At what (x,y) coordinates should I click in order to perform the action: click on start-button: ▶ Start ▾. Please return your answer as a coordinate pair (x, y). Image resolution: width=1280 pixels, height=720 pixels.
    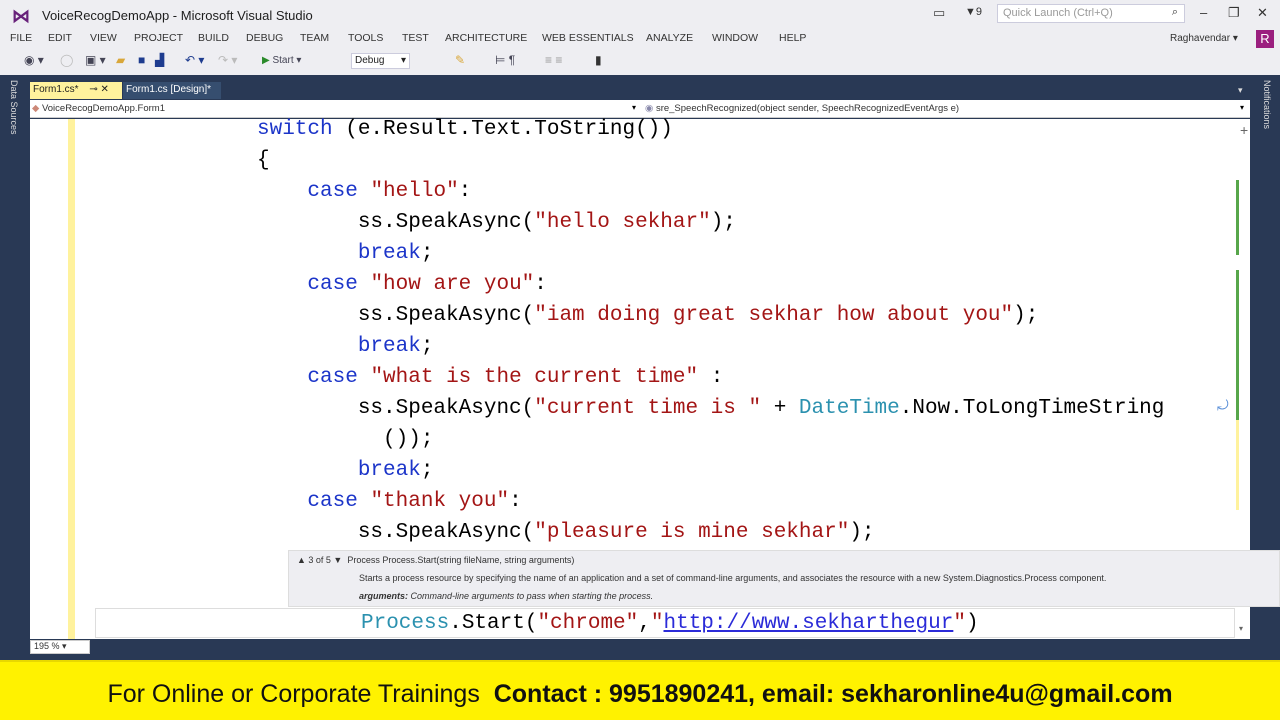
    Looking at the image, I should click on (281, 60).